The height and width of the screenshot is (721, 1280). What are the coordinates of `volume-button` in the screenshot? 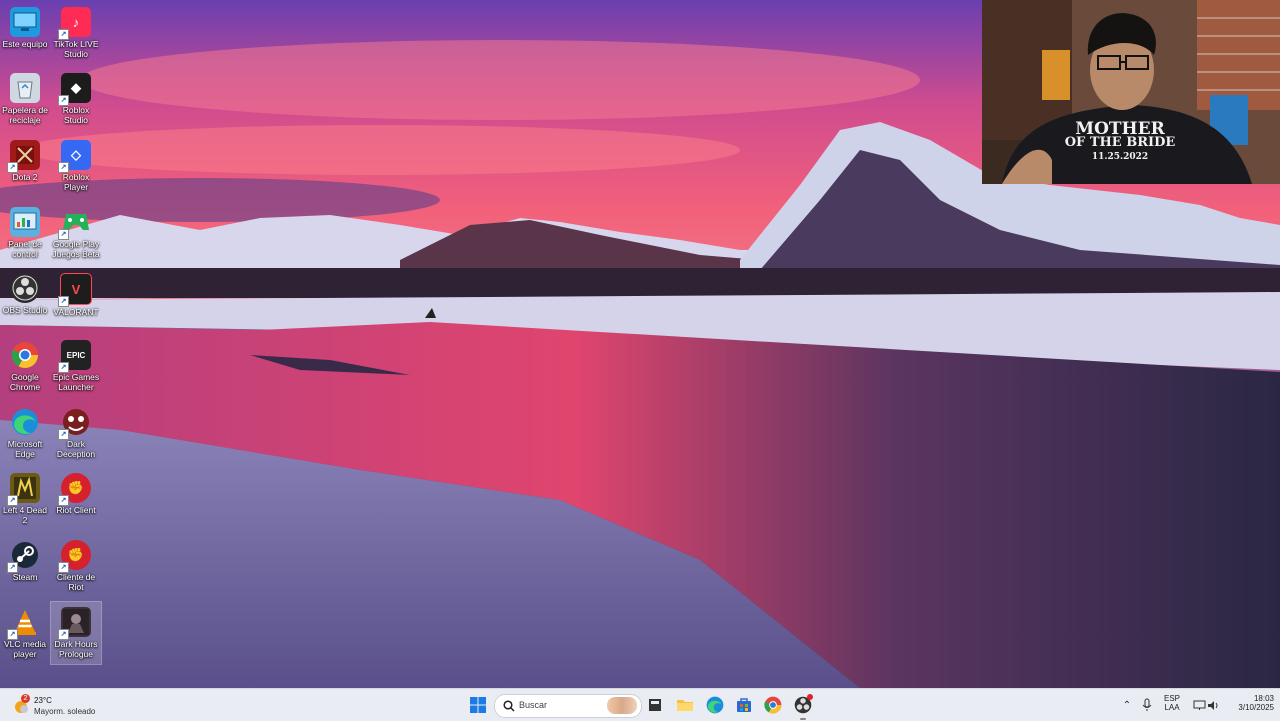 It's located at (1213, 705).